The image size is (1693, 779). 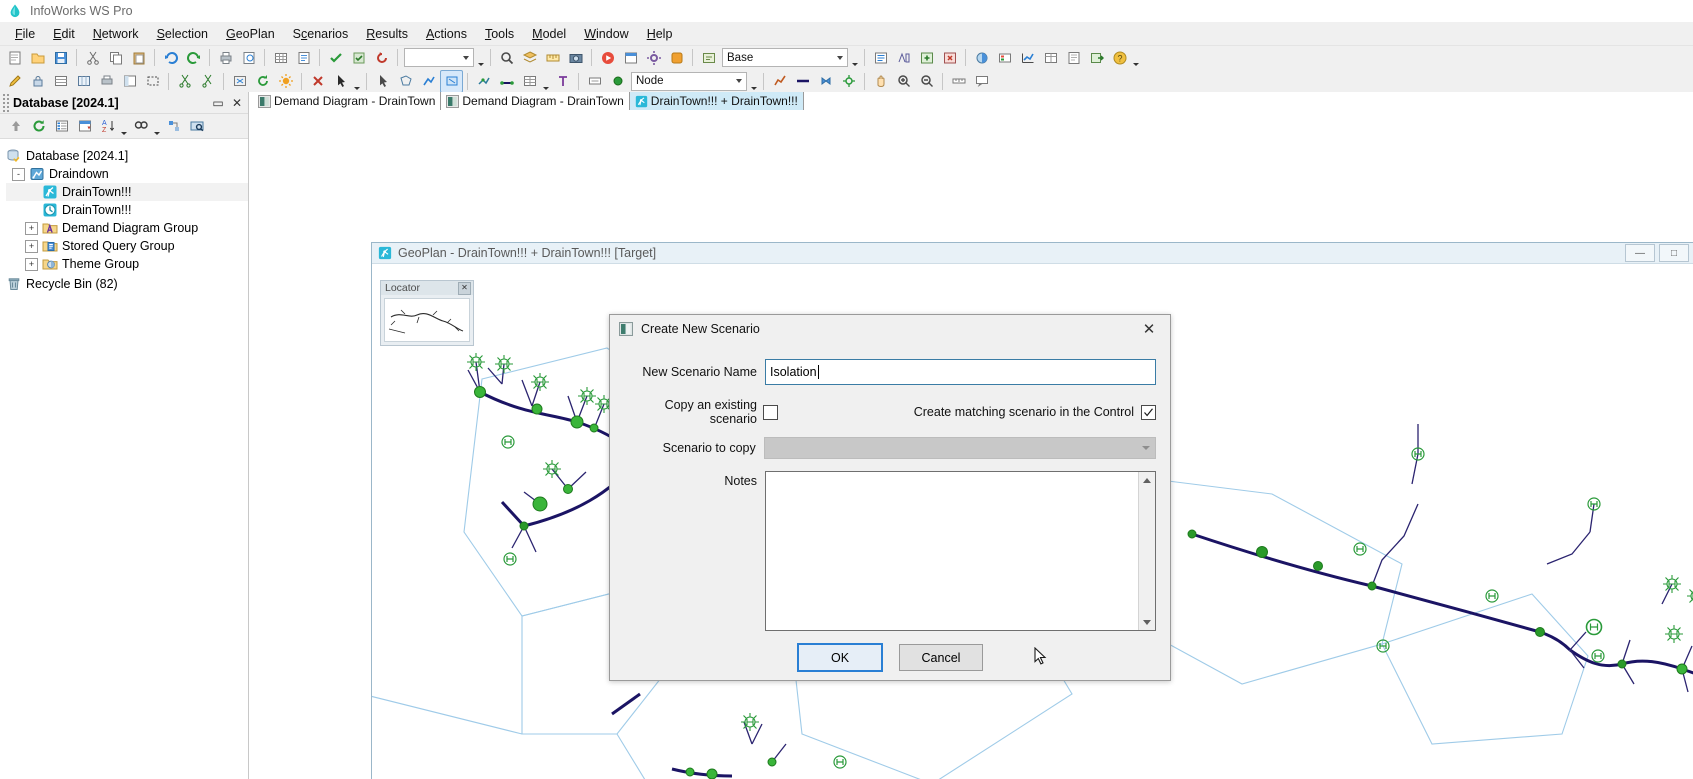 What do you see at coordinates (239, 81) in the screenshot?
I see `zoom-extents-icon` at bounding box center [239, 81].